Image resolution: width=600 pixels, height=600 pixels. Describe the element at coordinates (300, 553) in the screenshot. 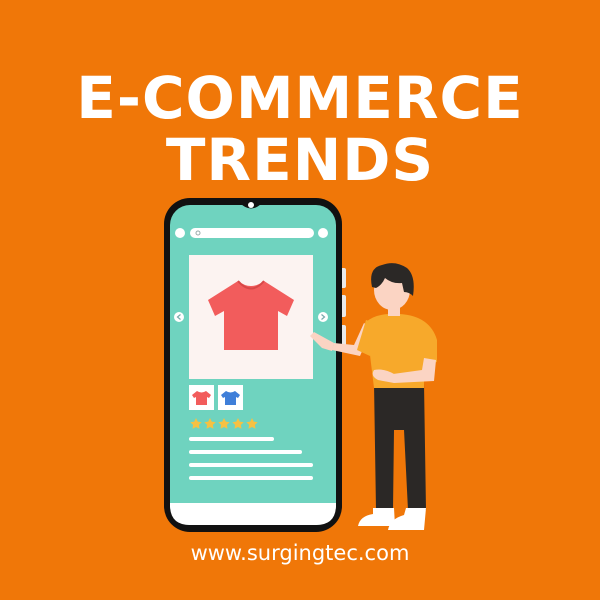

I see `website-url: www.surgingtec.com` at that location.